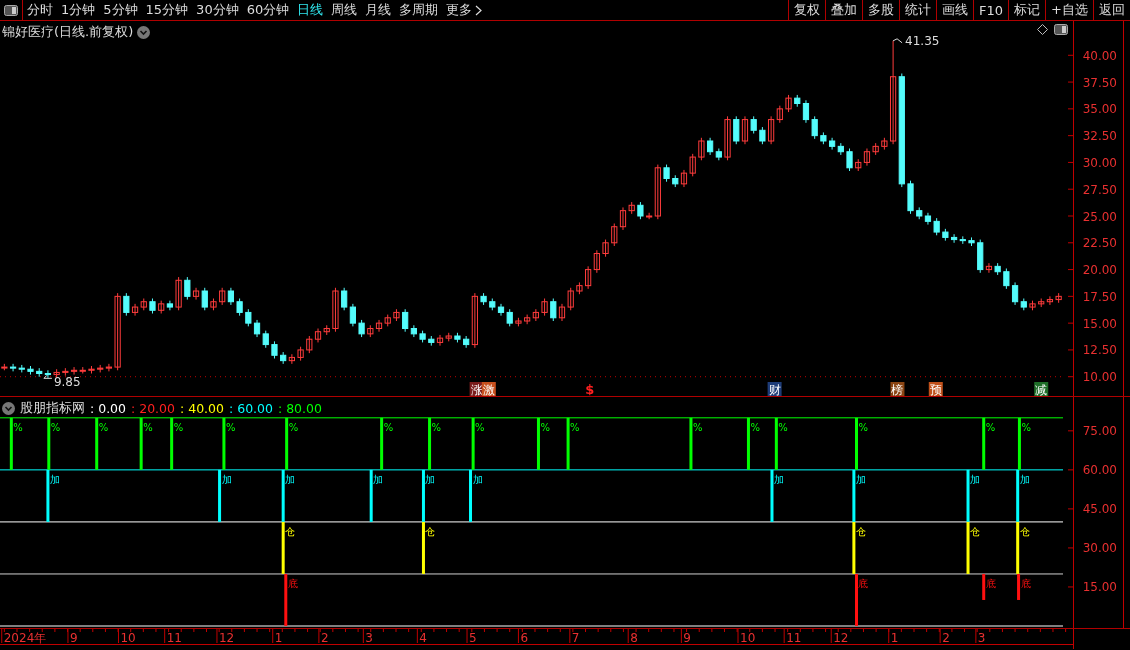 Image resolution: width=1130 pixels, height=650 pixels. What do you see at coordinates (1099, 189) in the screenshot?
I see `axis-label: 27.50` at bounding box center [1099, 189].